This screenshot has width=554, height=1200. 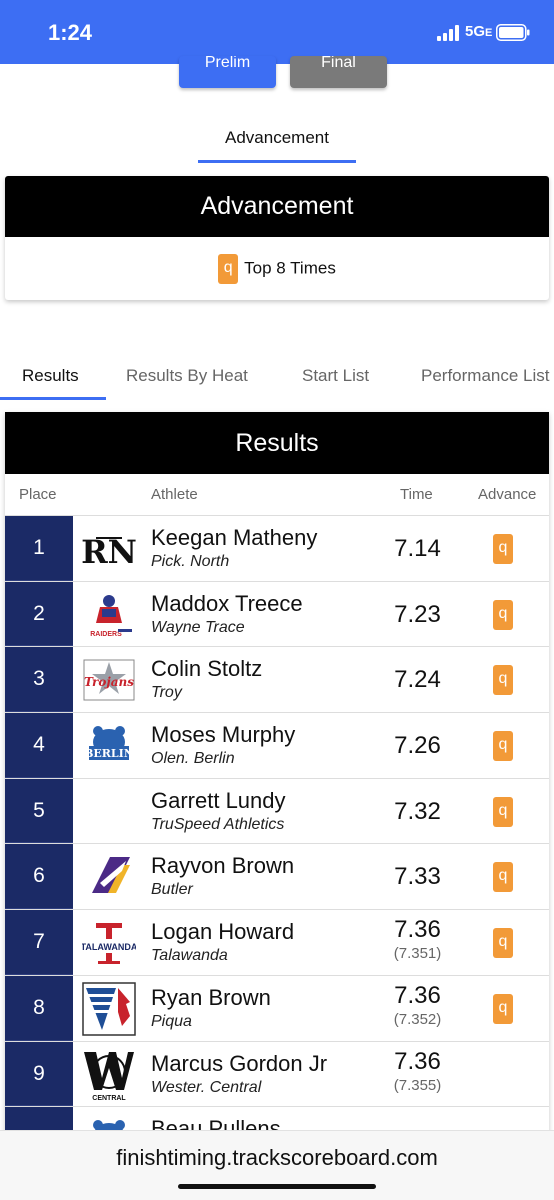 I want to click on final-button: Final, so click(x=338, y=72).